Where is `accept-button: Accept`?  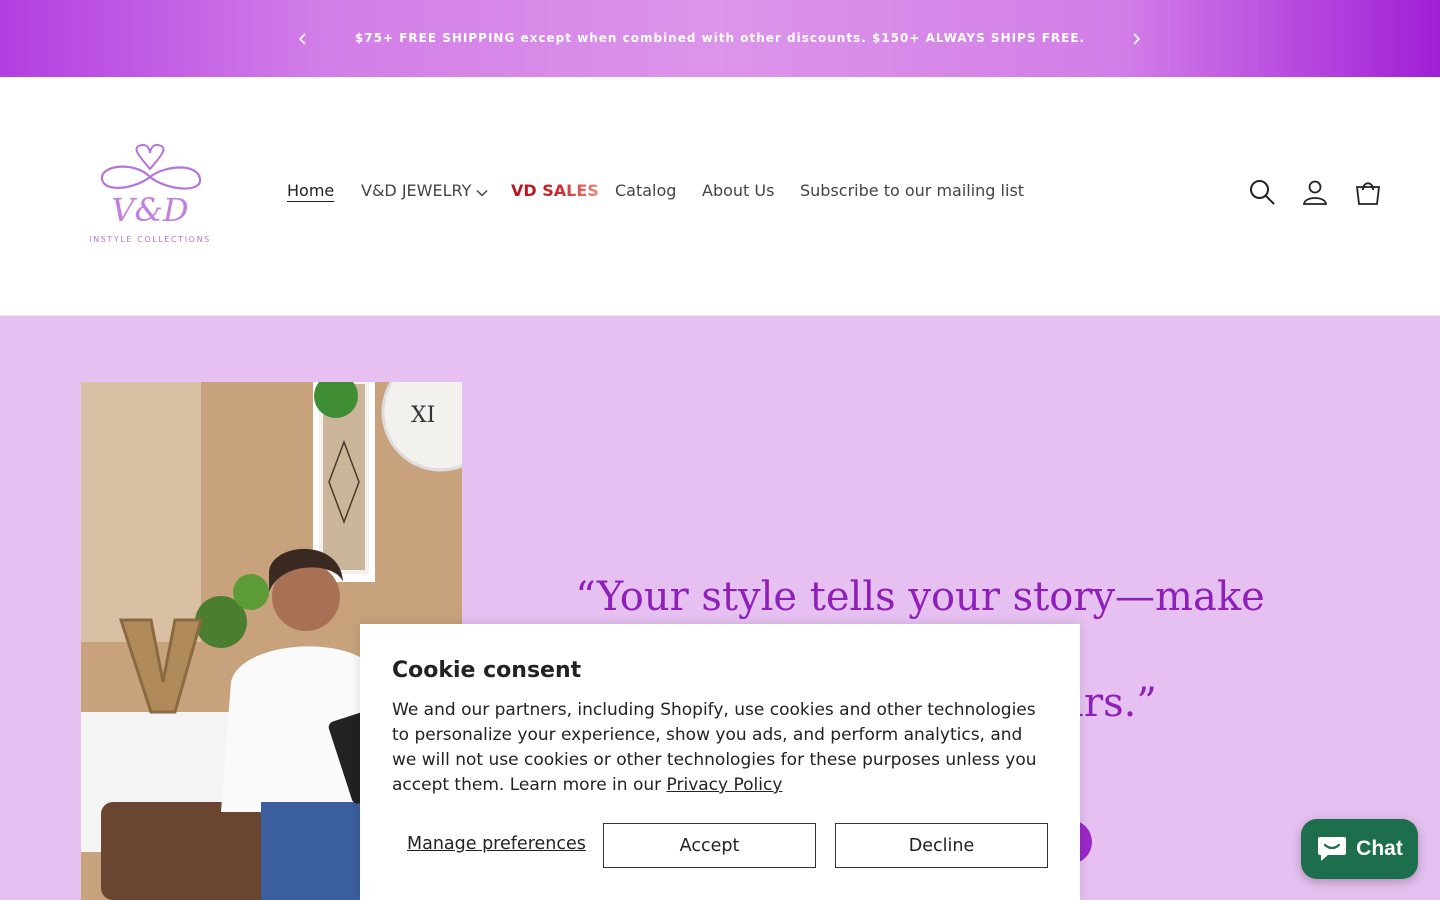 accept-button: Accept is located at coordinates (709, 845).